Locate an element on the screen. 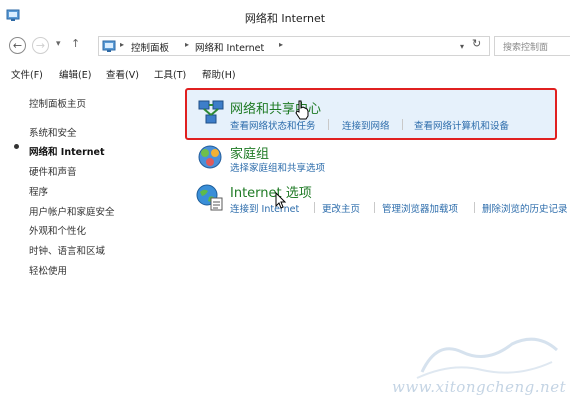 The width and height of the screenshot is (570, 400). hand-cursor-icon is located at coordinates (302, 110).